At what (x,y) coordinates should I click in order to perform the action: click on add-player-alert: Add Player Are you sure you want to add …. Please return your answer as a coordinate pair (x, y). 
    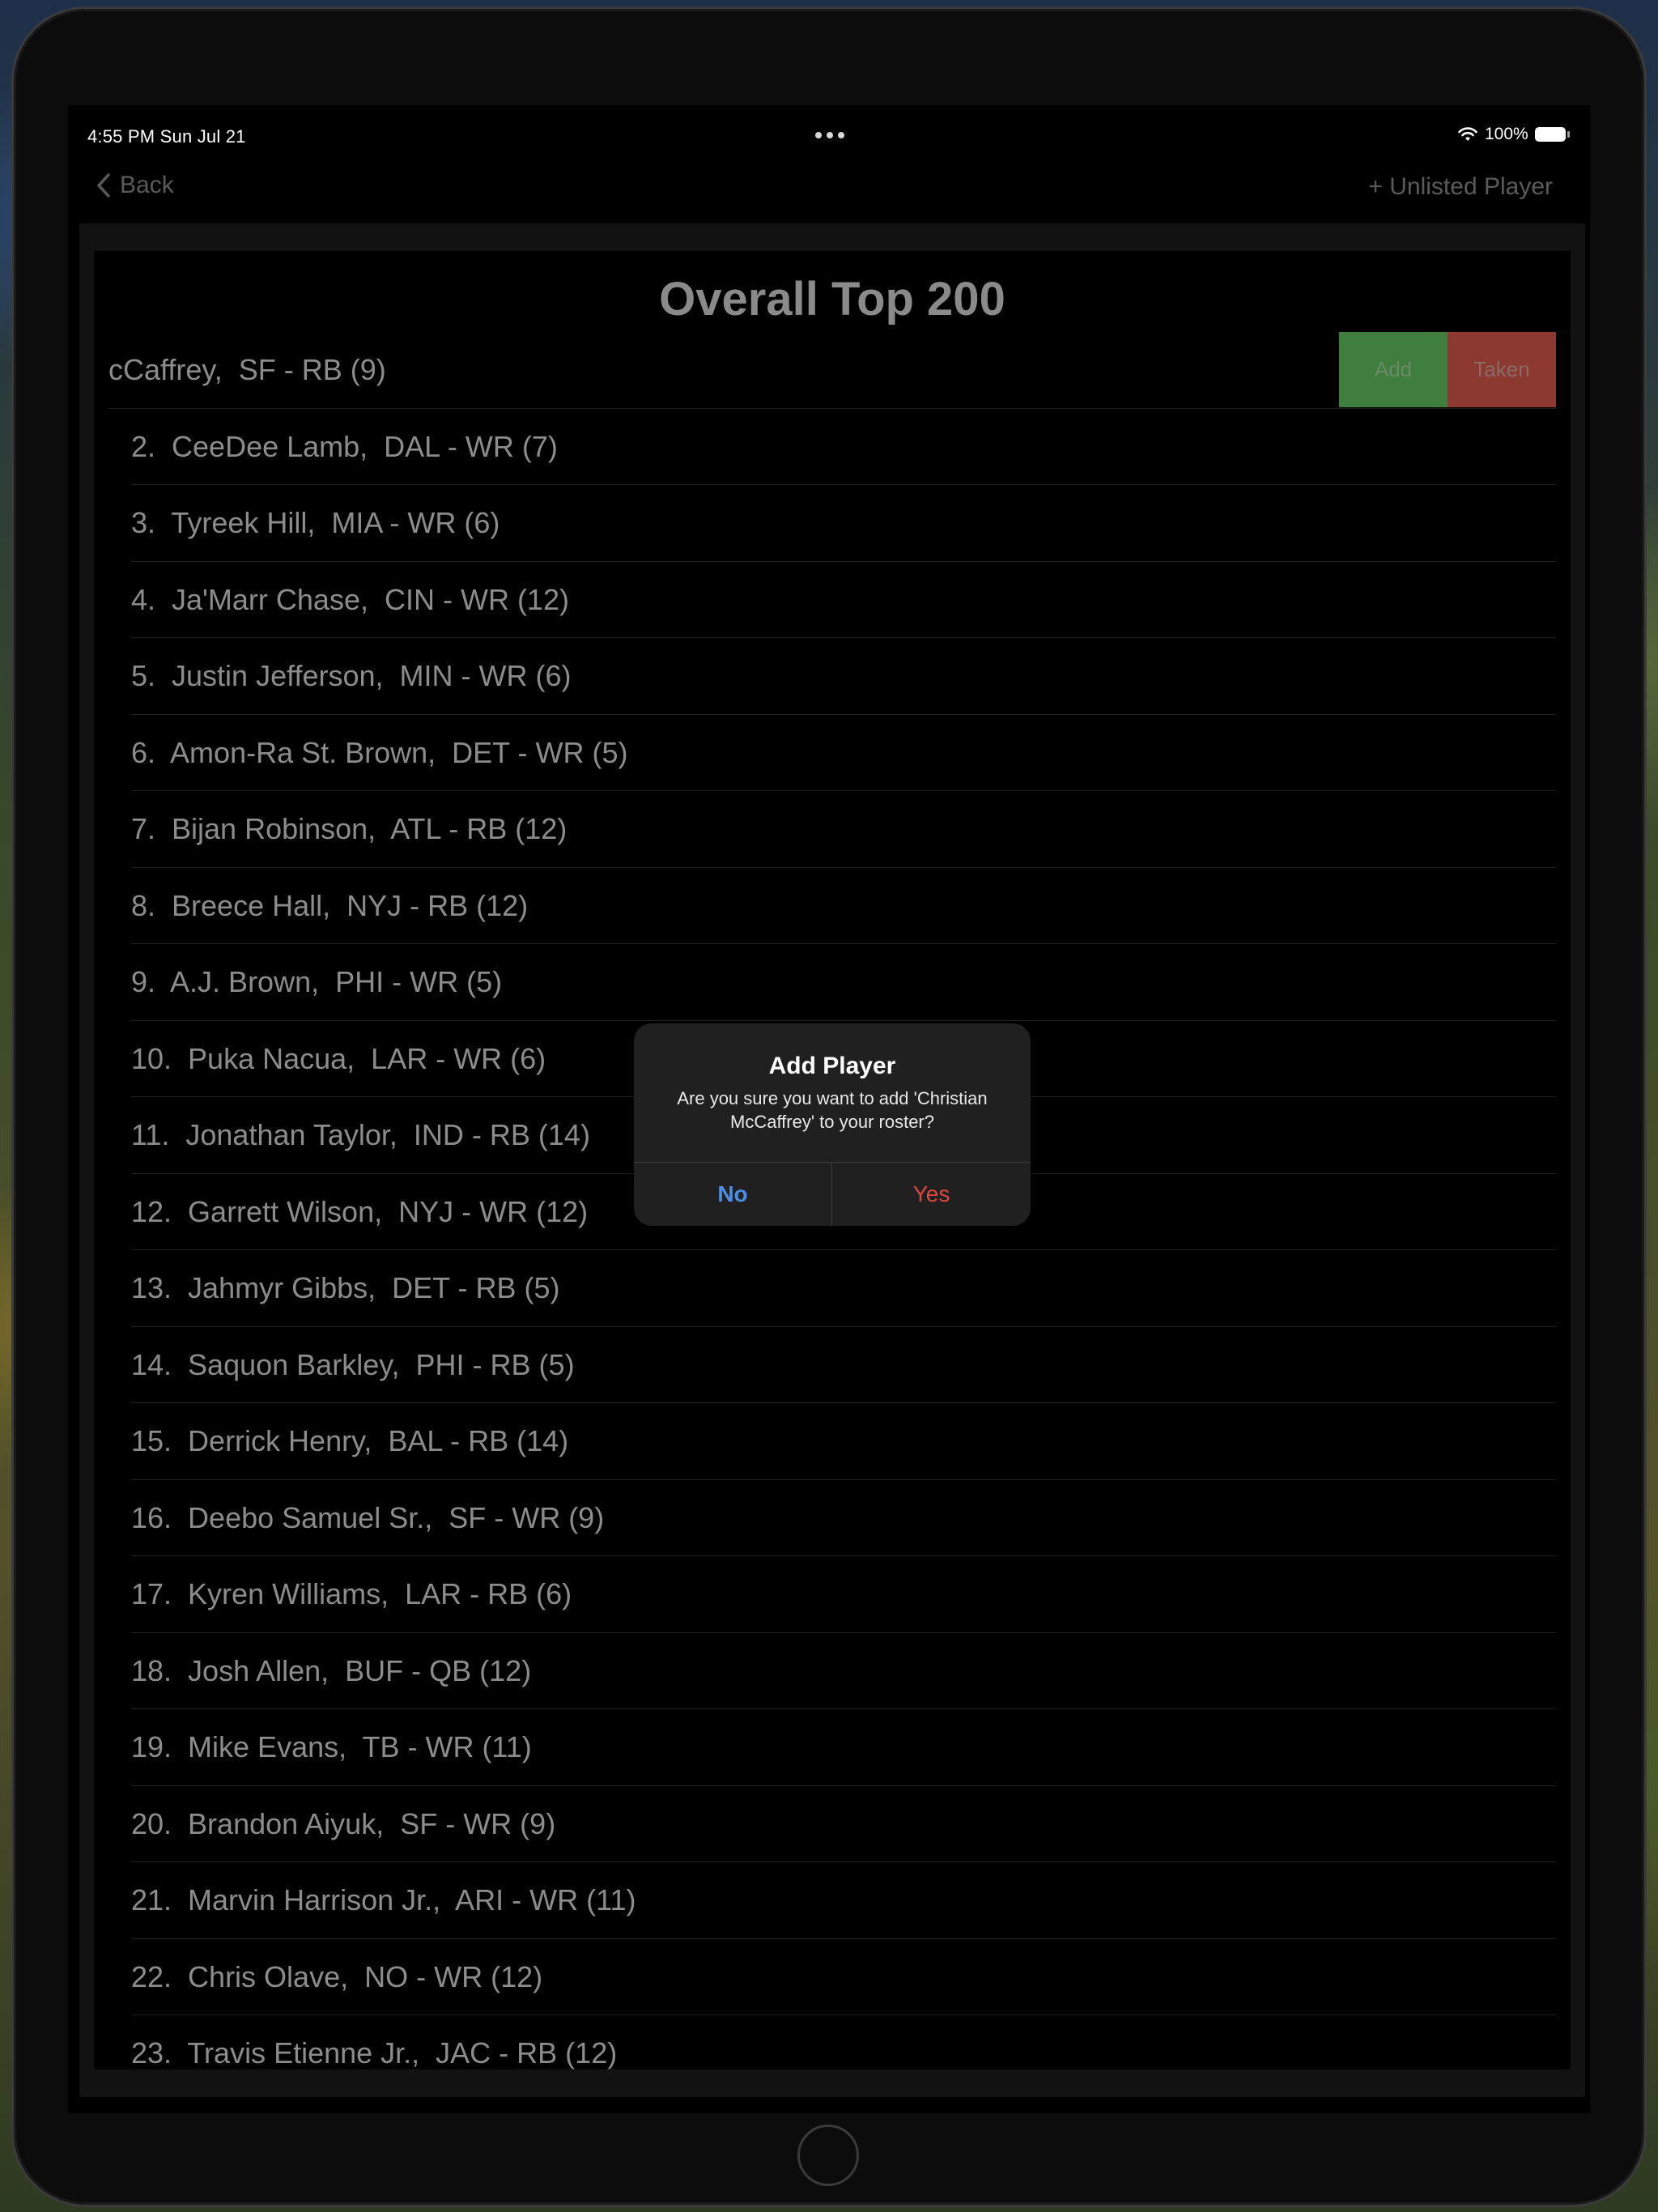
    Looking at the image, I should click on (832, 1124).